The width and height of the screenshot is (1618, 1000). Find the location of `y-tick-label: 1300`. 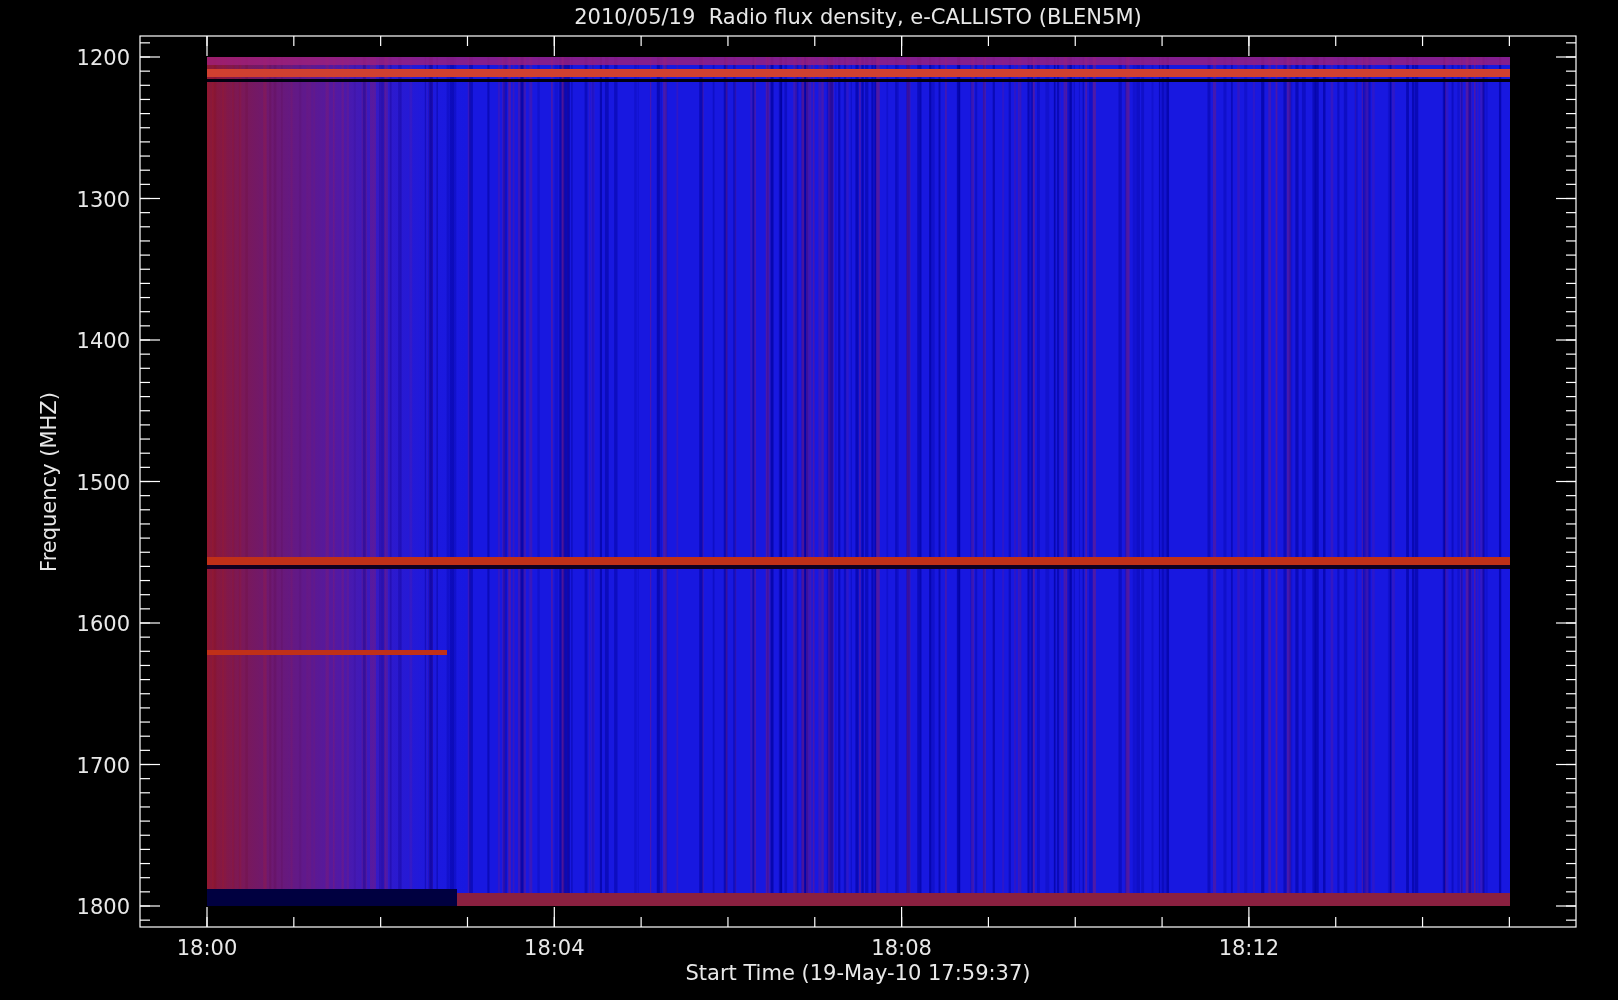

y-tick-label: 1300 is located at coordinates (103, 199).